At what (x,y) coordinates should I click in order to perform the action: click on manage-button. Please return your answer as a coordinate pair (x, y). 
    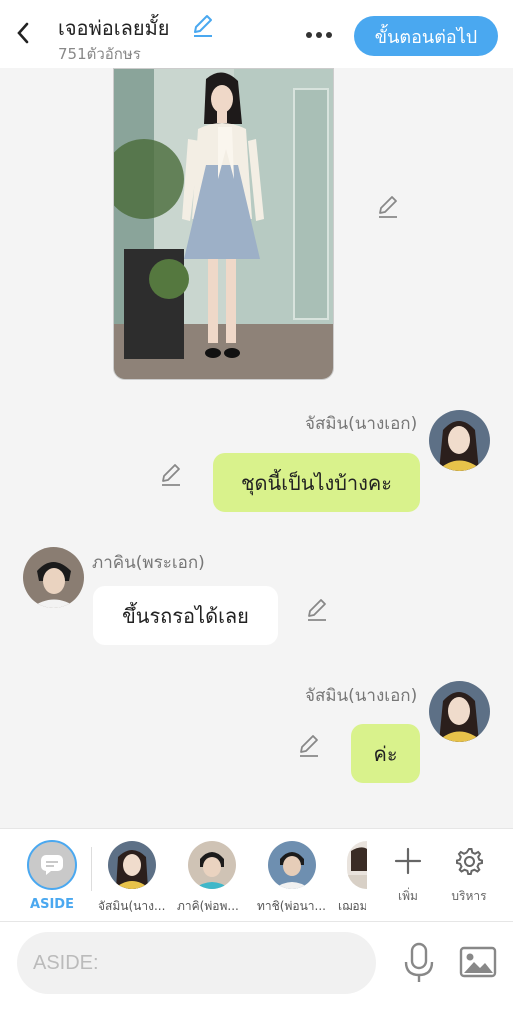
    Looking at the image, I should click on (469, 861).